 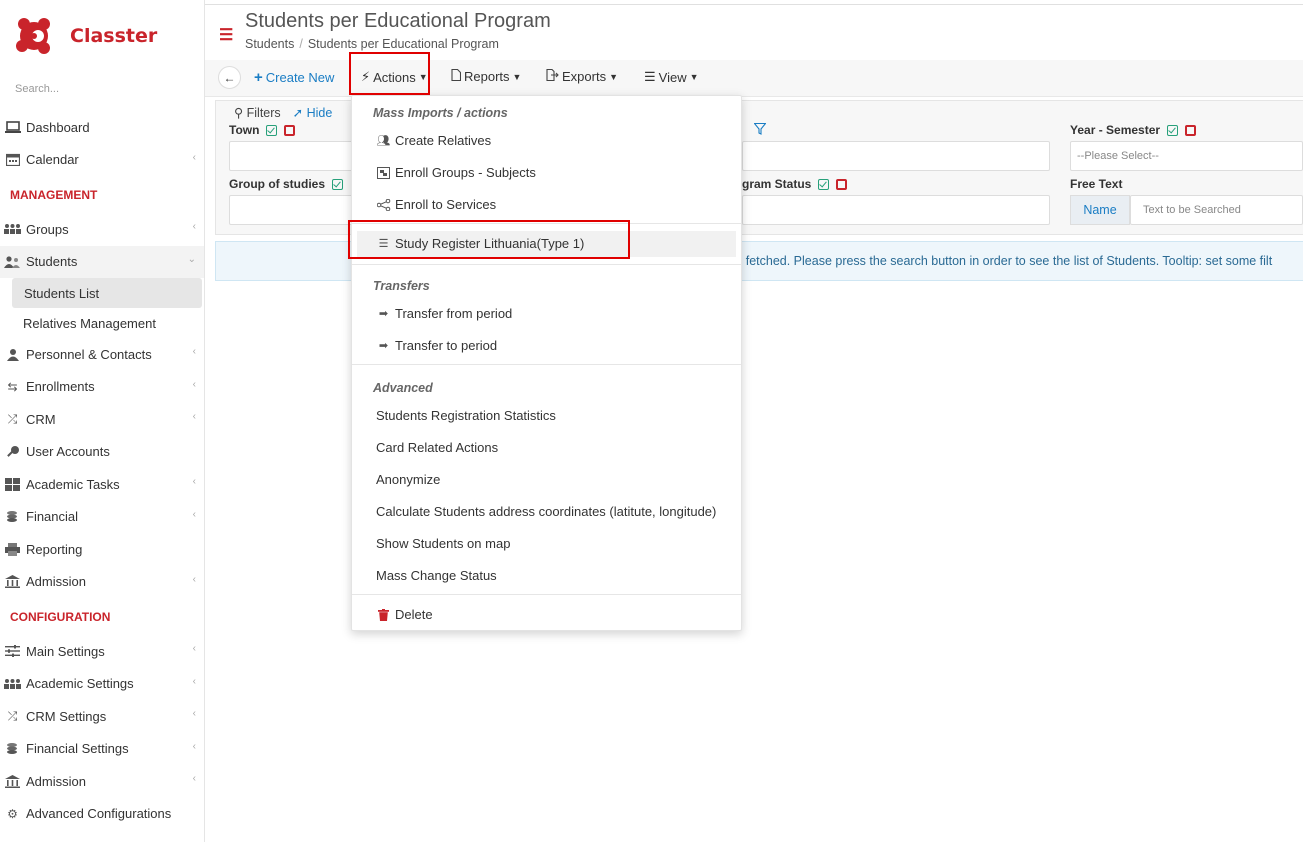 What do you see at coordinates (258, 77) in the screenshot?
I see `plus-icon: +` at bounding box center [258, 77].